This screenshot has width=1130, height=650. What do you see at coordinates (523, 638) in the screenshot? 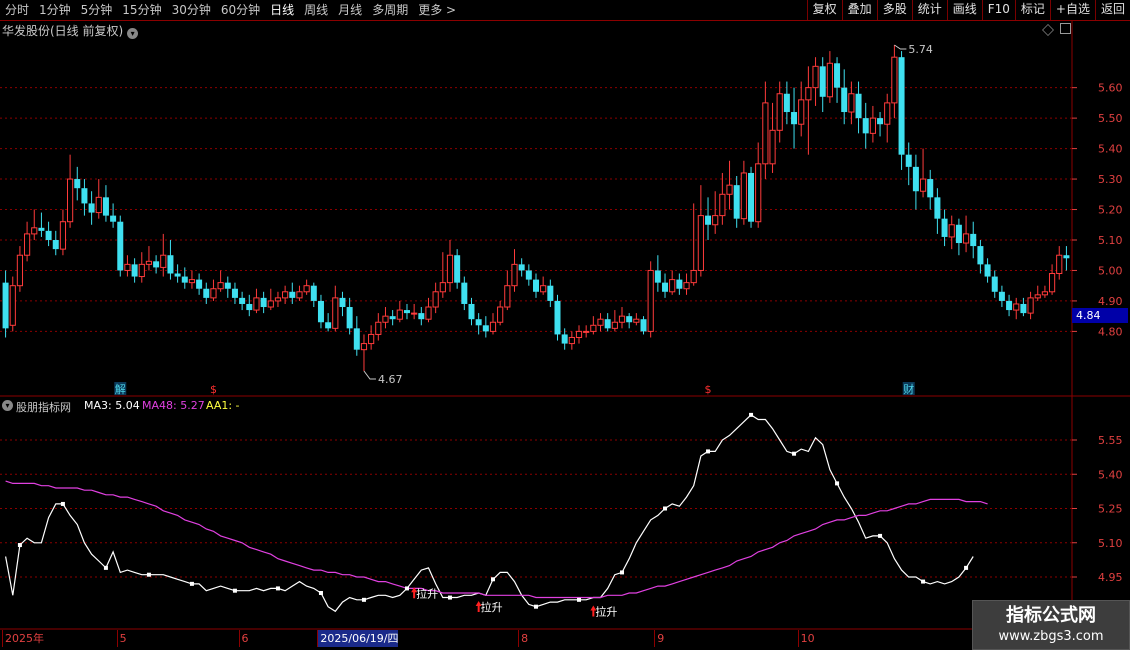
I see `date-label: 8` at bounding box center [523, 638].